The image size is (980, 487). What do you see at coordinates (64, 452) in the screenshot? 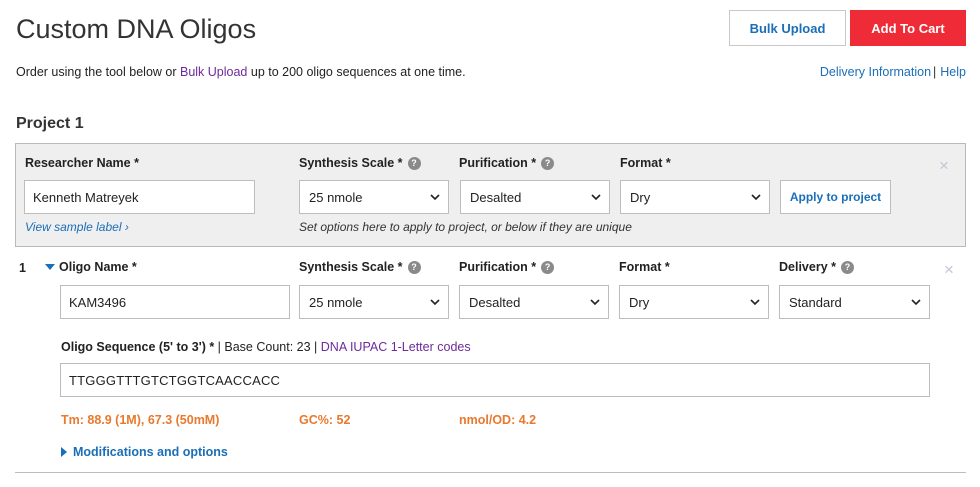
I see `expand-caret-icon` at bounding box center [64, 452].